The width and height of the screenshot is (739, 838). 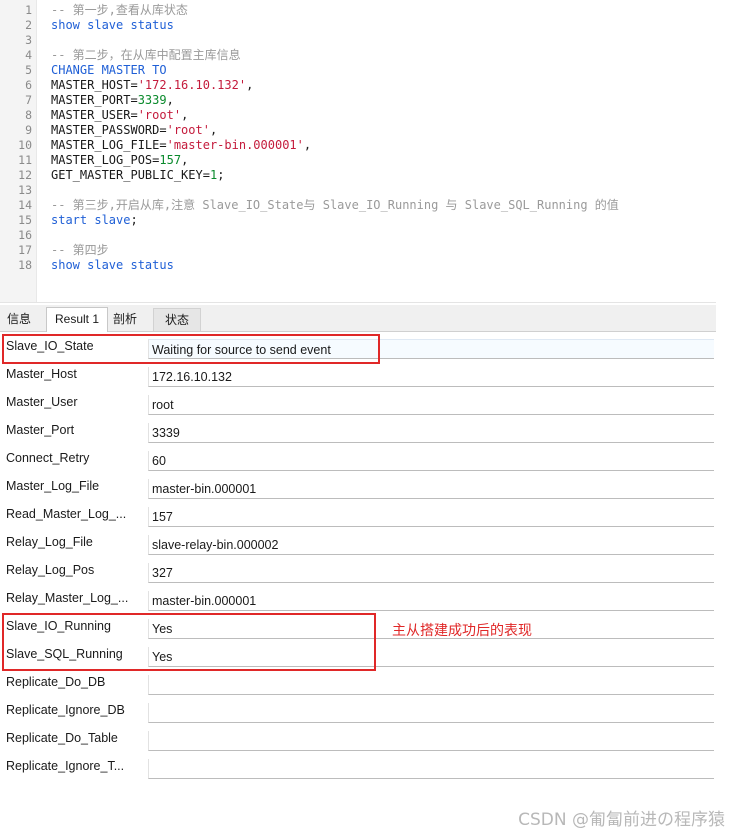 I want to click on line-number: 4, so click(x=28, y=55).